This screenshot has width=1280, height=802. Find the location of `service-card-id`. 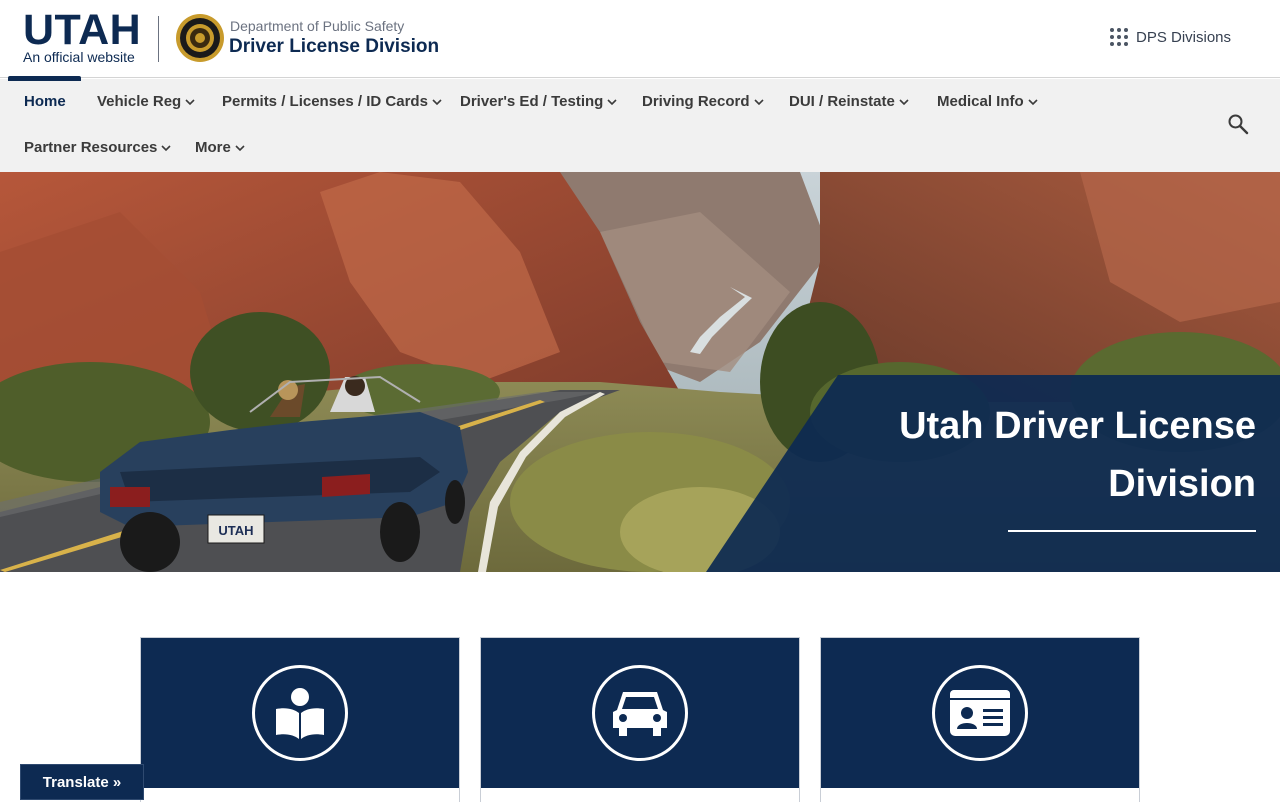

service-card-id is located at coordinates (980, 719).